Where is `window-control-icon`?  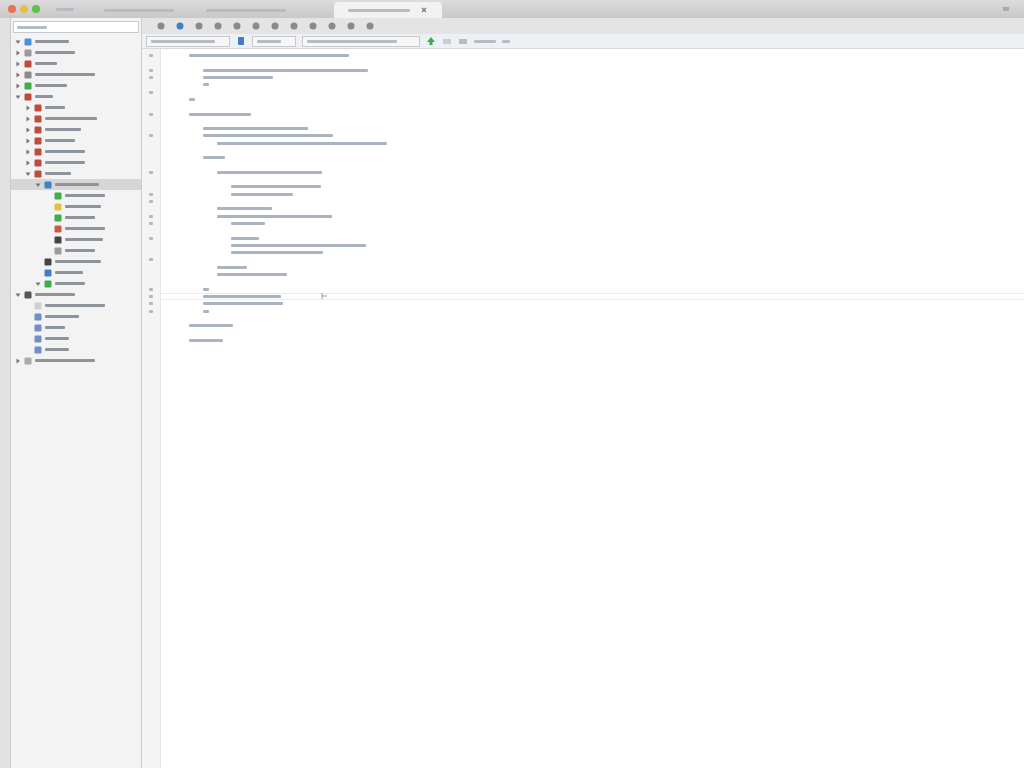 window-control-icon is located at coordinates (1006, 9).